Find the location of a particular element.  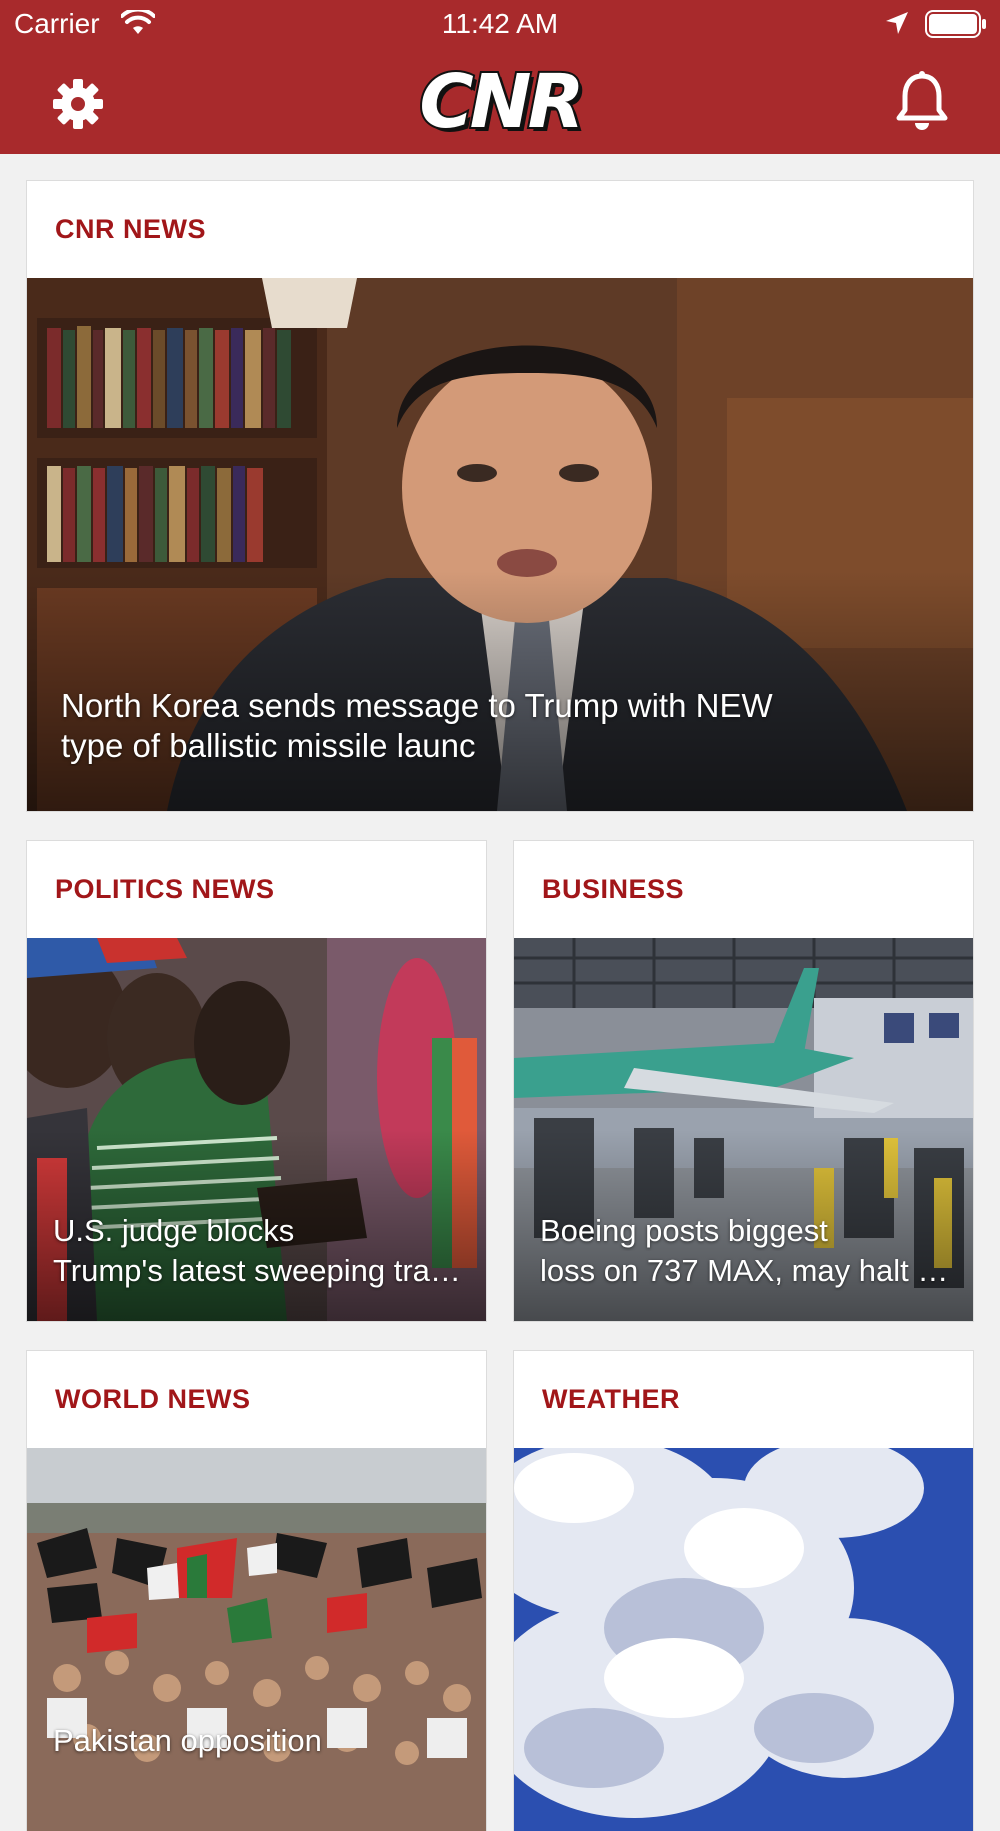

headline-line-1: U.S. judge blocks is located at coordinates (174, 1230).